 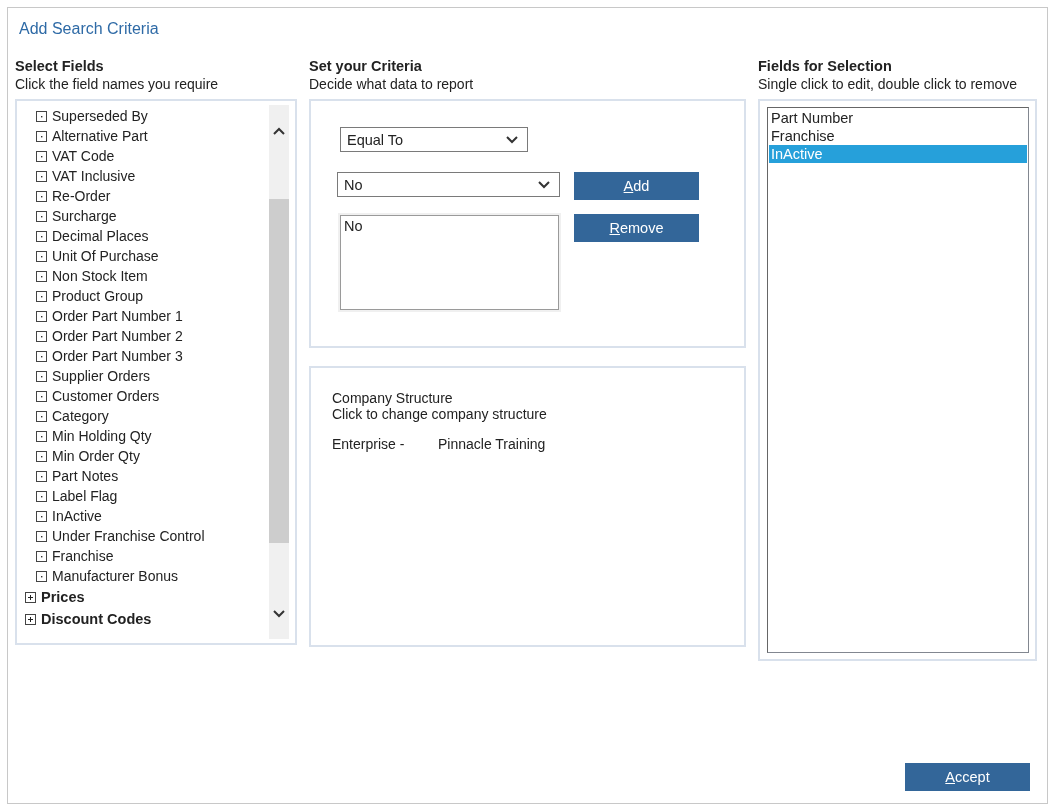 What do you see at coordinates (156, 516) in the screenshot?
I see `tree-item: InActive` at bounding box center [156, 516].